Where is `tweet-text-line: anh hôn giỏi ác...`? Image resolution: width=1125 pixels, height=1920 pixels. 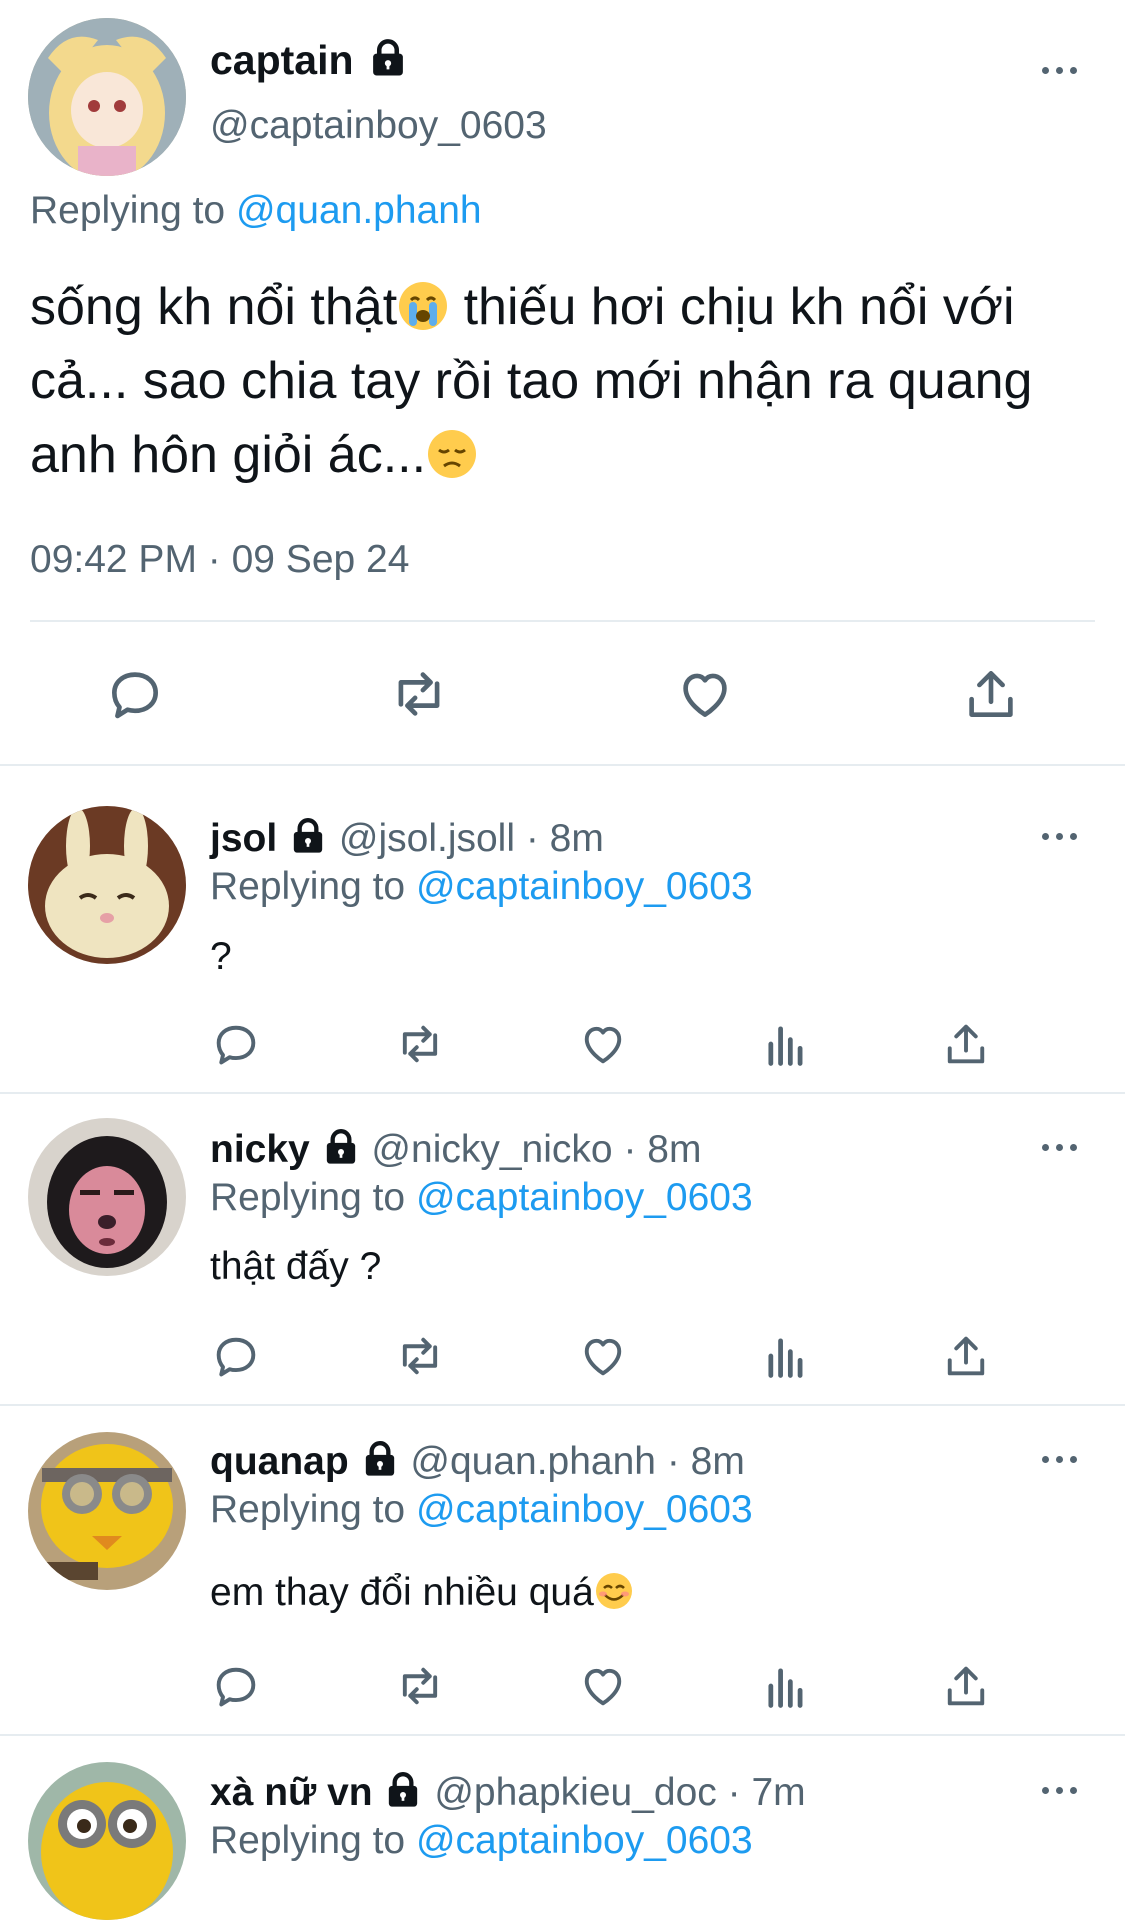
tweet-text-line: anh hôn giỏi ác... is located at coordinates (575, 455).